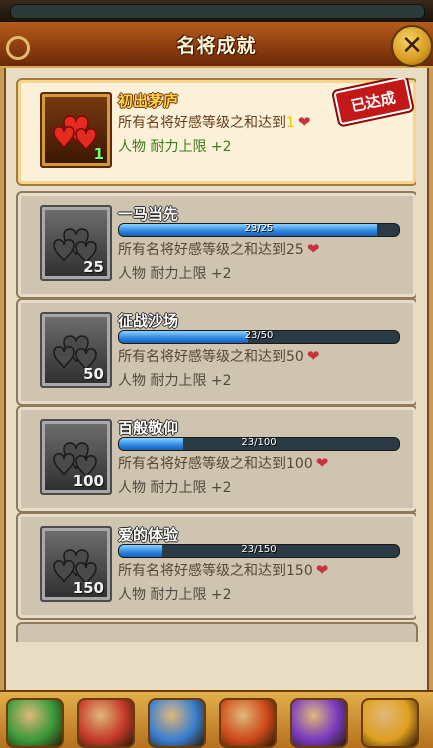  I want to click on progress-text: 23/100, so click(259, 442).